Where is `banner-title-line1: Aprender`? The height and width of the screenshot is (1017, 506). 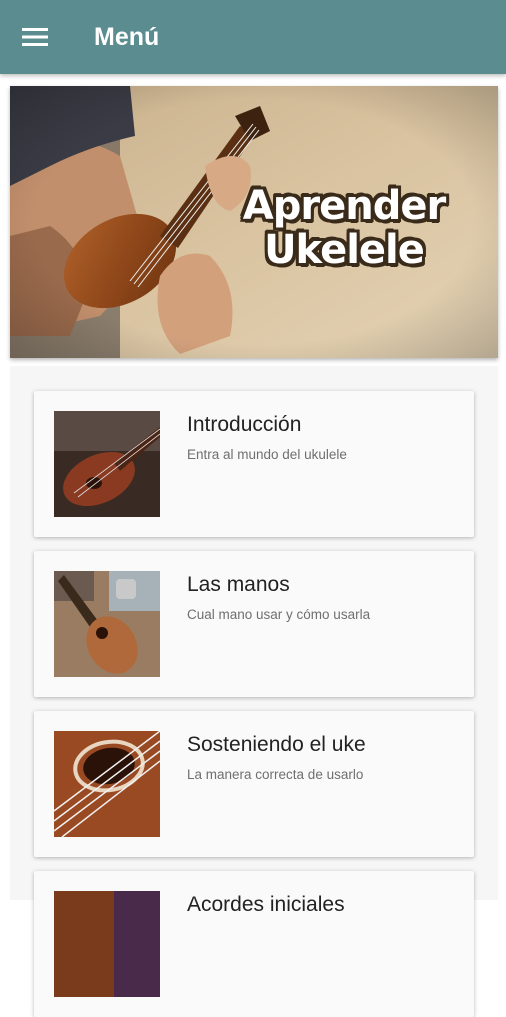 banner-title-line1: Aprender is located at coordinates (344, 206).